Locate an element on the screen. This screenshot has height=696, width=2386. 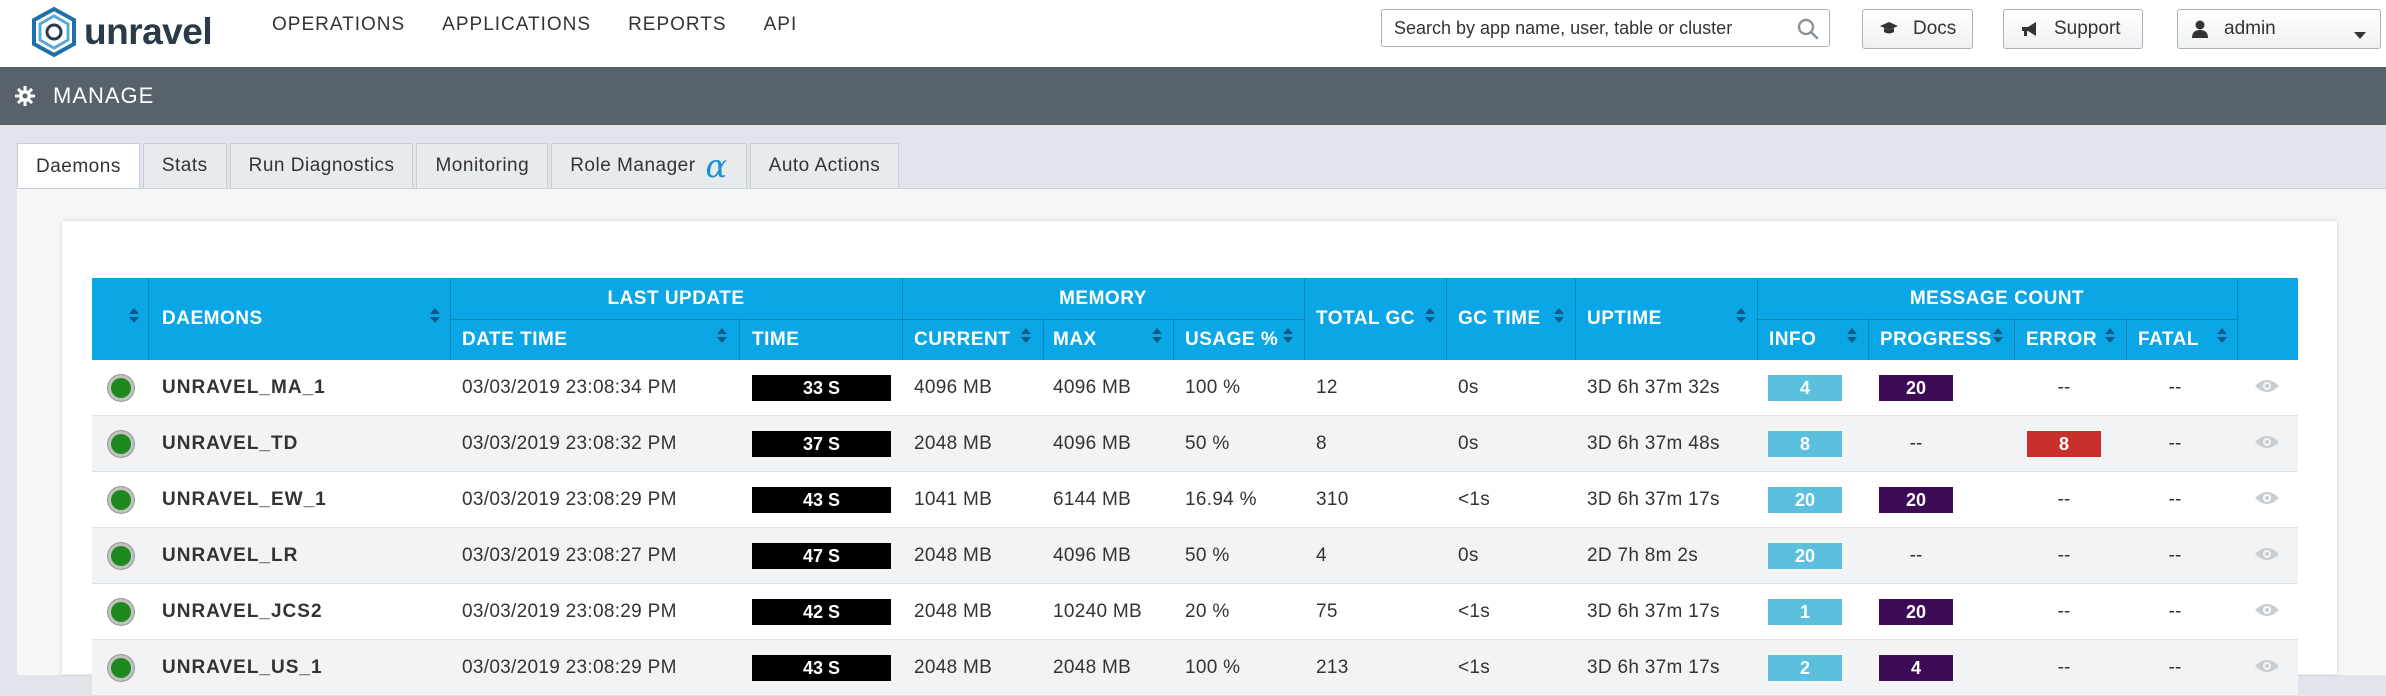
tab-daemons: Daemons is located at coordinates (78, 166).